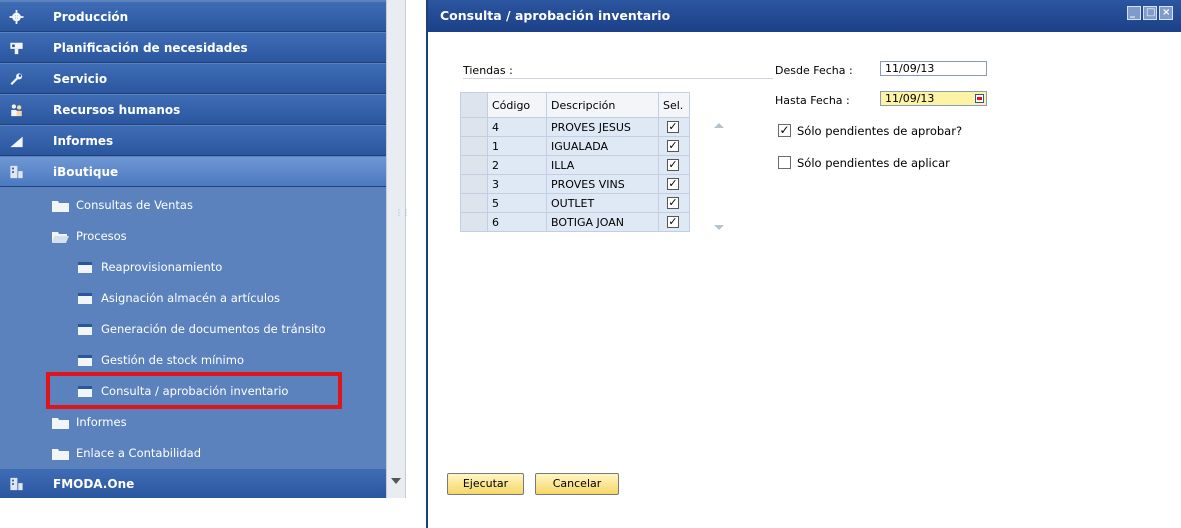  What do you see at coordinates (86, 172) in the screenshot?
I see `module-label: iBoutique` at bounding box center [86, 172].